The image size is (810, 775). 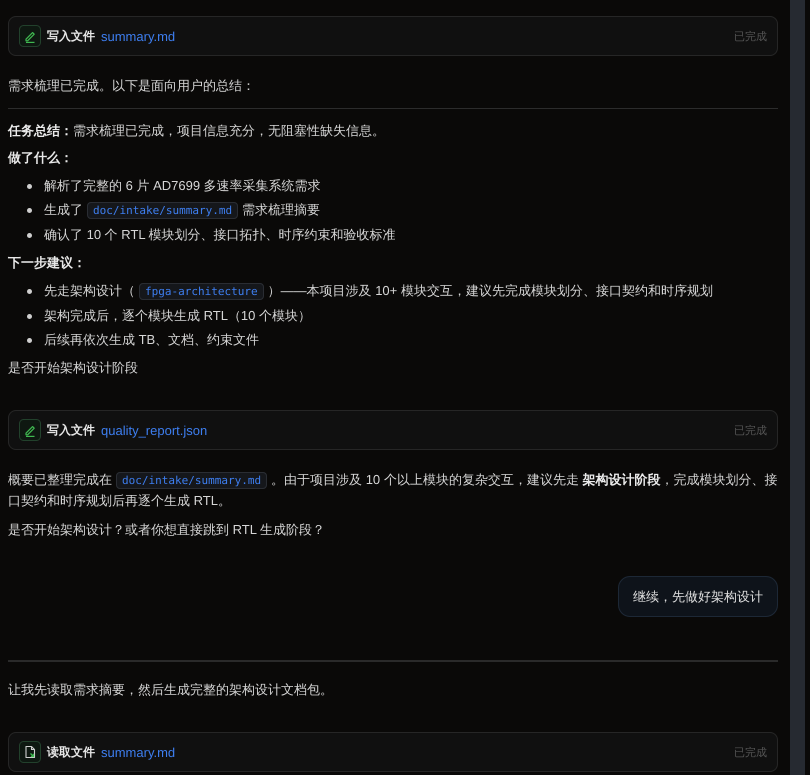 I want to click on section-heading: 做了什么：, so click(x=41, y=158).